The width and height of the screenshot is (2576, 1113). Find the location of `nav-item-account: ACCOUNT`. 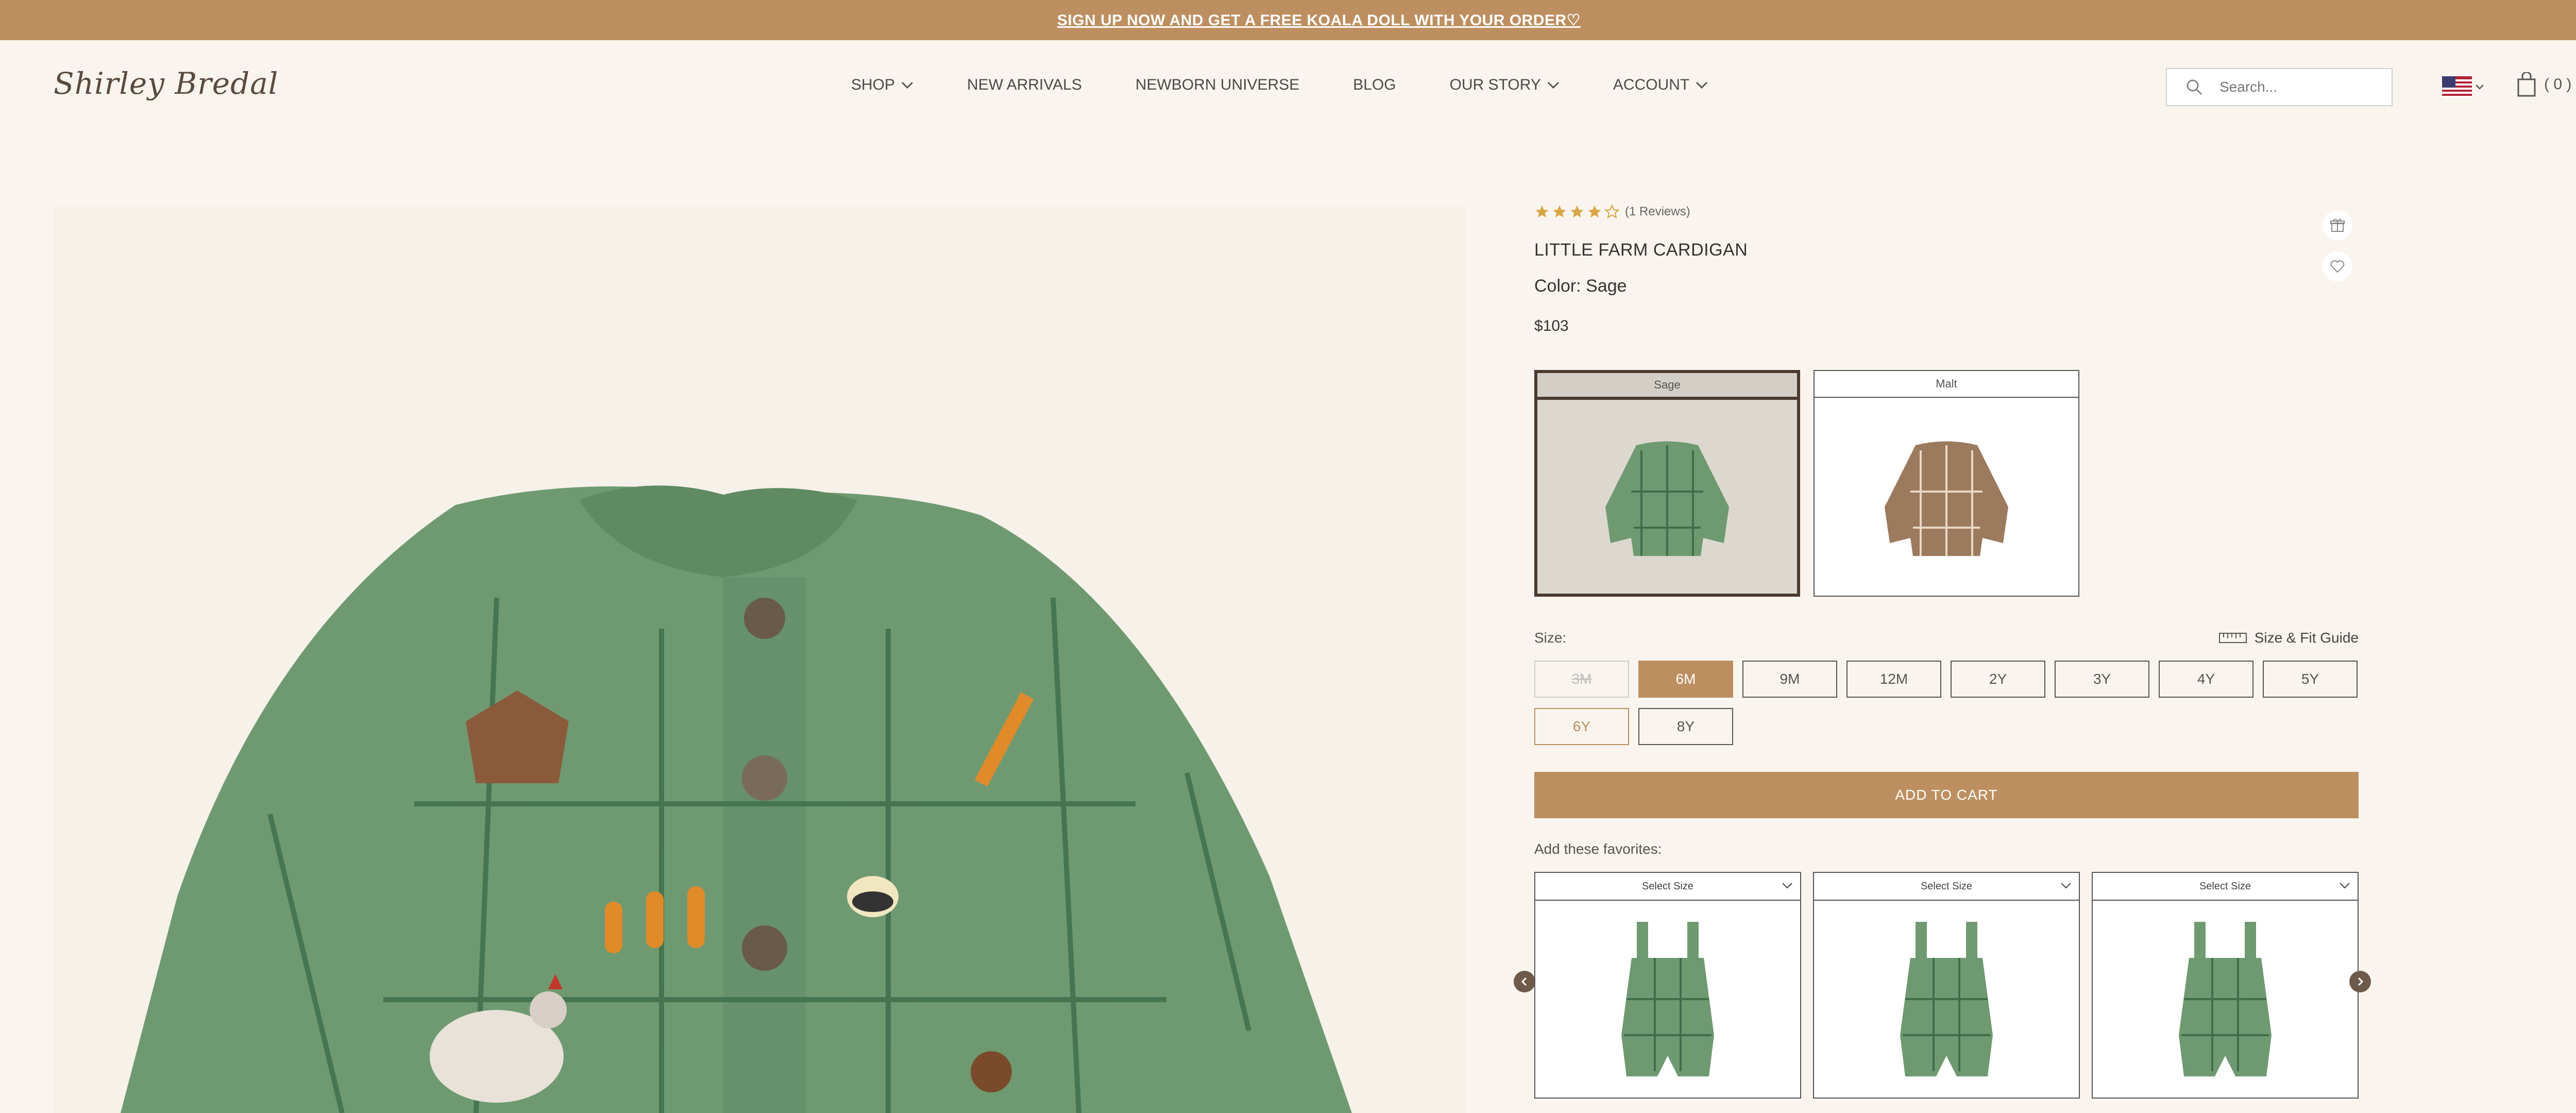

nav-item-account: ACCOUNT is located at coordinates (1660, 85).